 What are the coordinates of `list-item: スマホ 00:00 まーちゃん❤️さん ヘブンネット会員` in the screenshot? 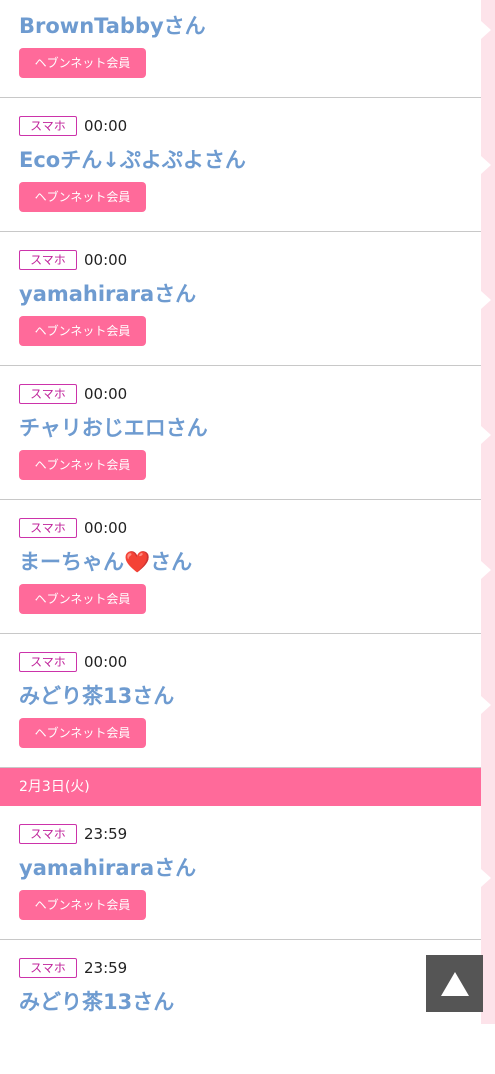 It's located at (240, 567).